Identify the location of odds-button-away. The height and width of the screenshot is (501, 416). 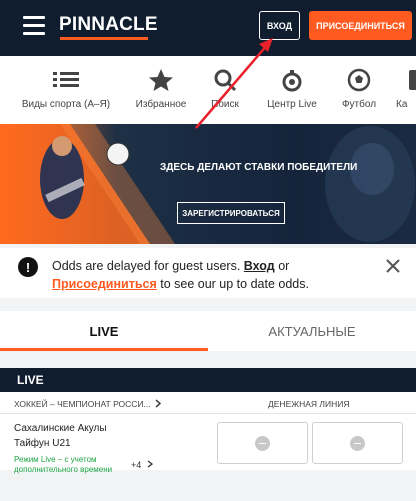
(357, 443).